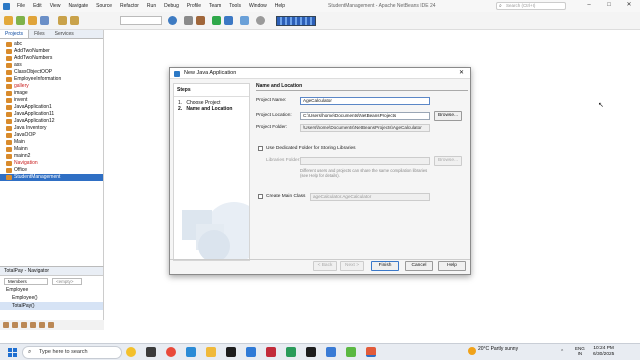  What do you see at coordinates (51, 93) in the screenshot?
I see `project-item: image` at bounding box center [51, 93].